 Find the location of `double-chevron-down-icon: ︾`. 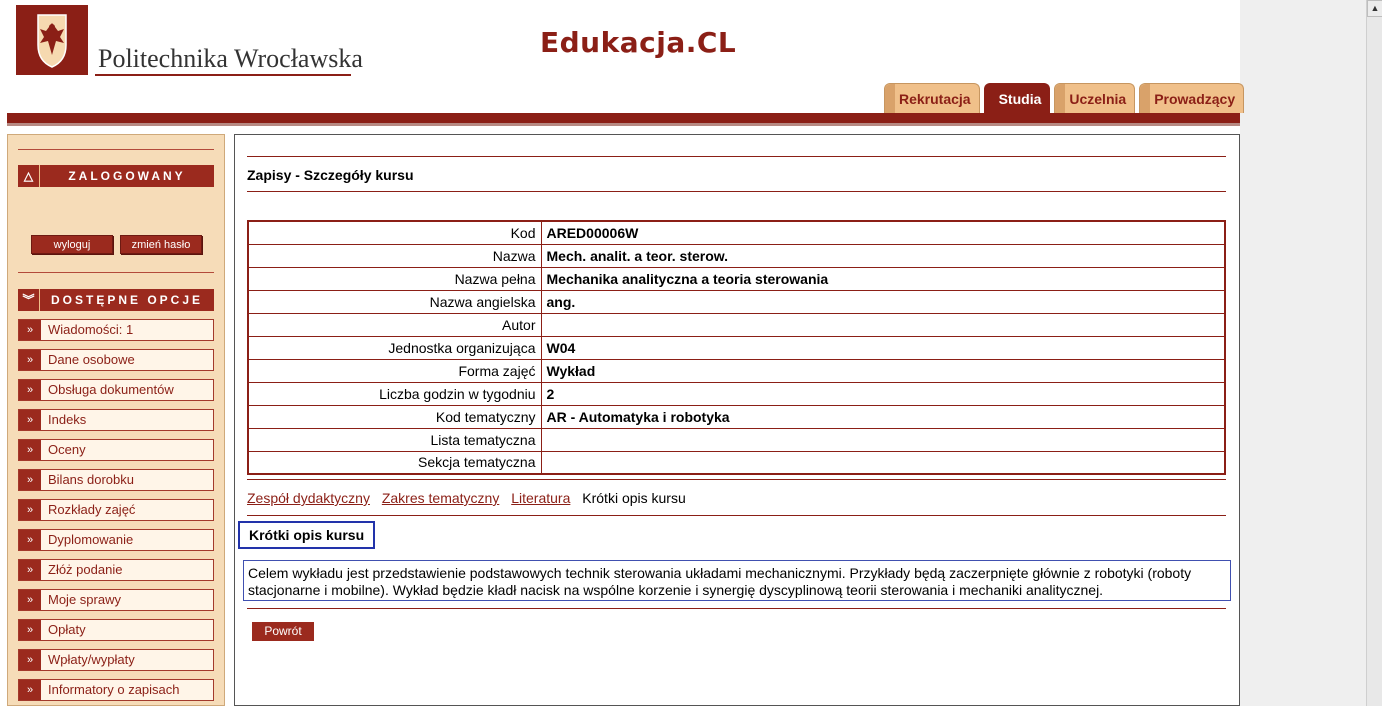

double-chevron-down-icon: ︾ is located at coordinates (29, 300).